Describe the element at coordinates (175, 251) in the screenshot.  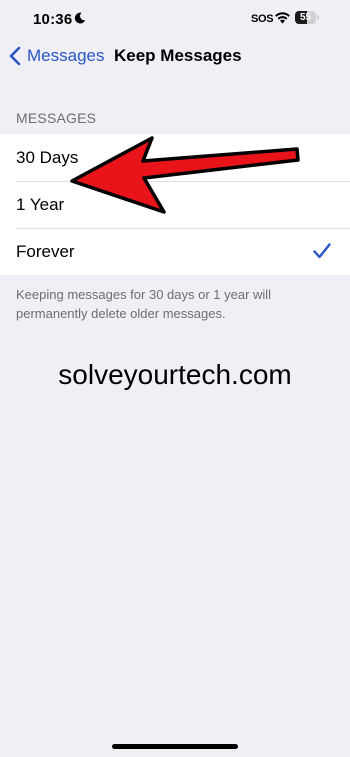
I see `option-forever: Forever` at that location.